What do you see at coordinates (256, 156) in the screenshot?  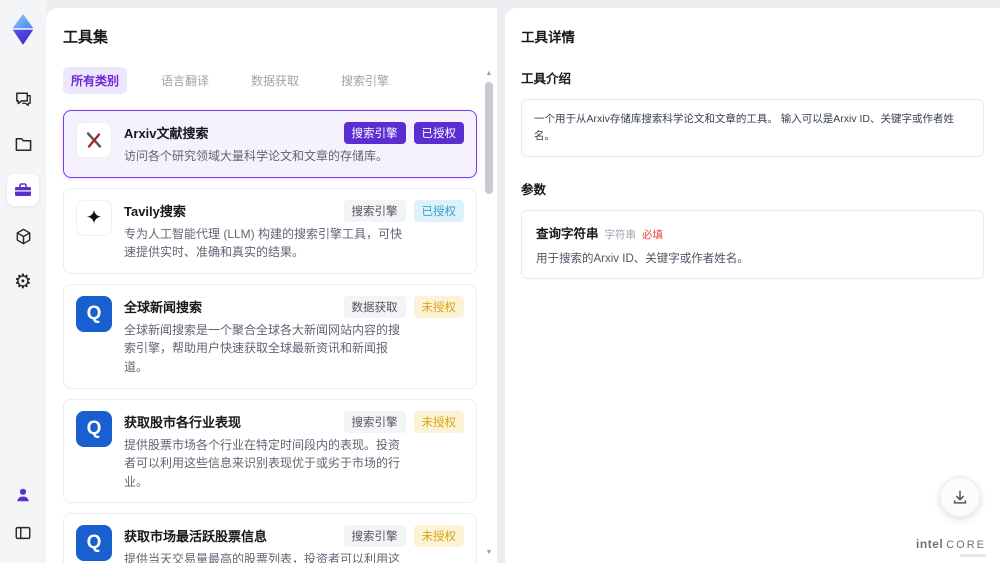 I see `tool-description: 访问各个研究领域大量科学论文和文章的存储库。` at bounding box center [256, 156].